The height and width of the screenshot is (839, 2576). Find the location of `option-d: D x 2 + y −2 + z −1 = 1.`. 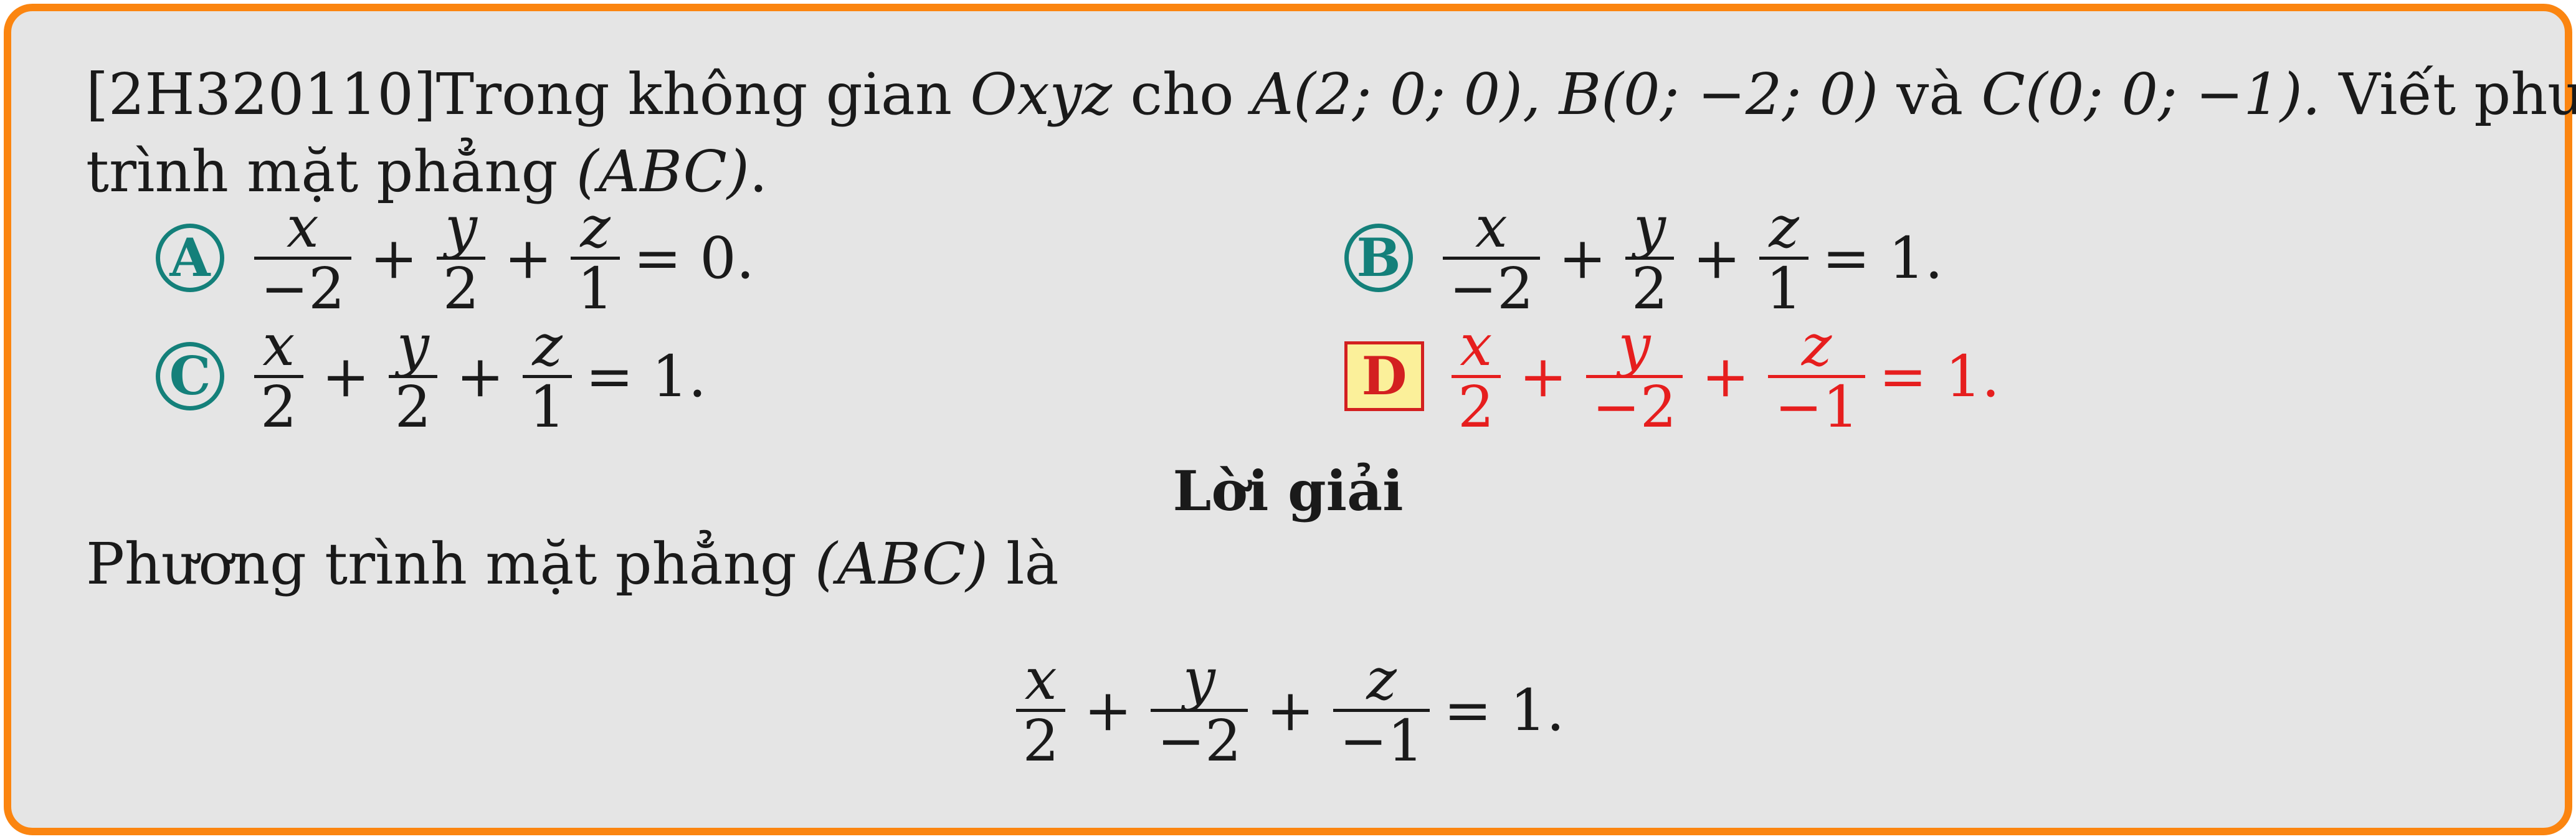

option-d: D x 2 + y −2 + z −1 = 1. is located at coordinates (1672, 376).